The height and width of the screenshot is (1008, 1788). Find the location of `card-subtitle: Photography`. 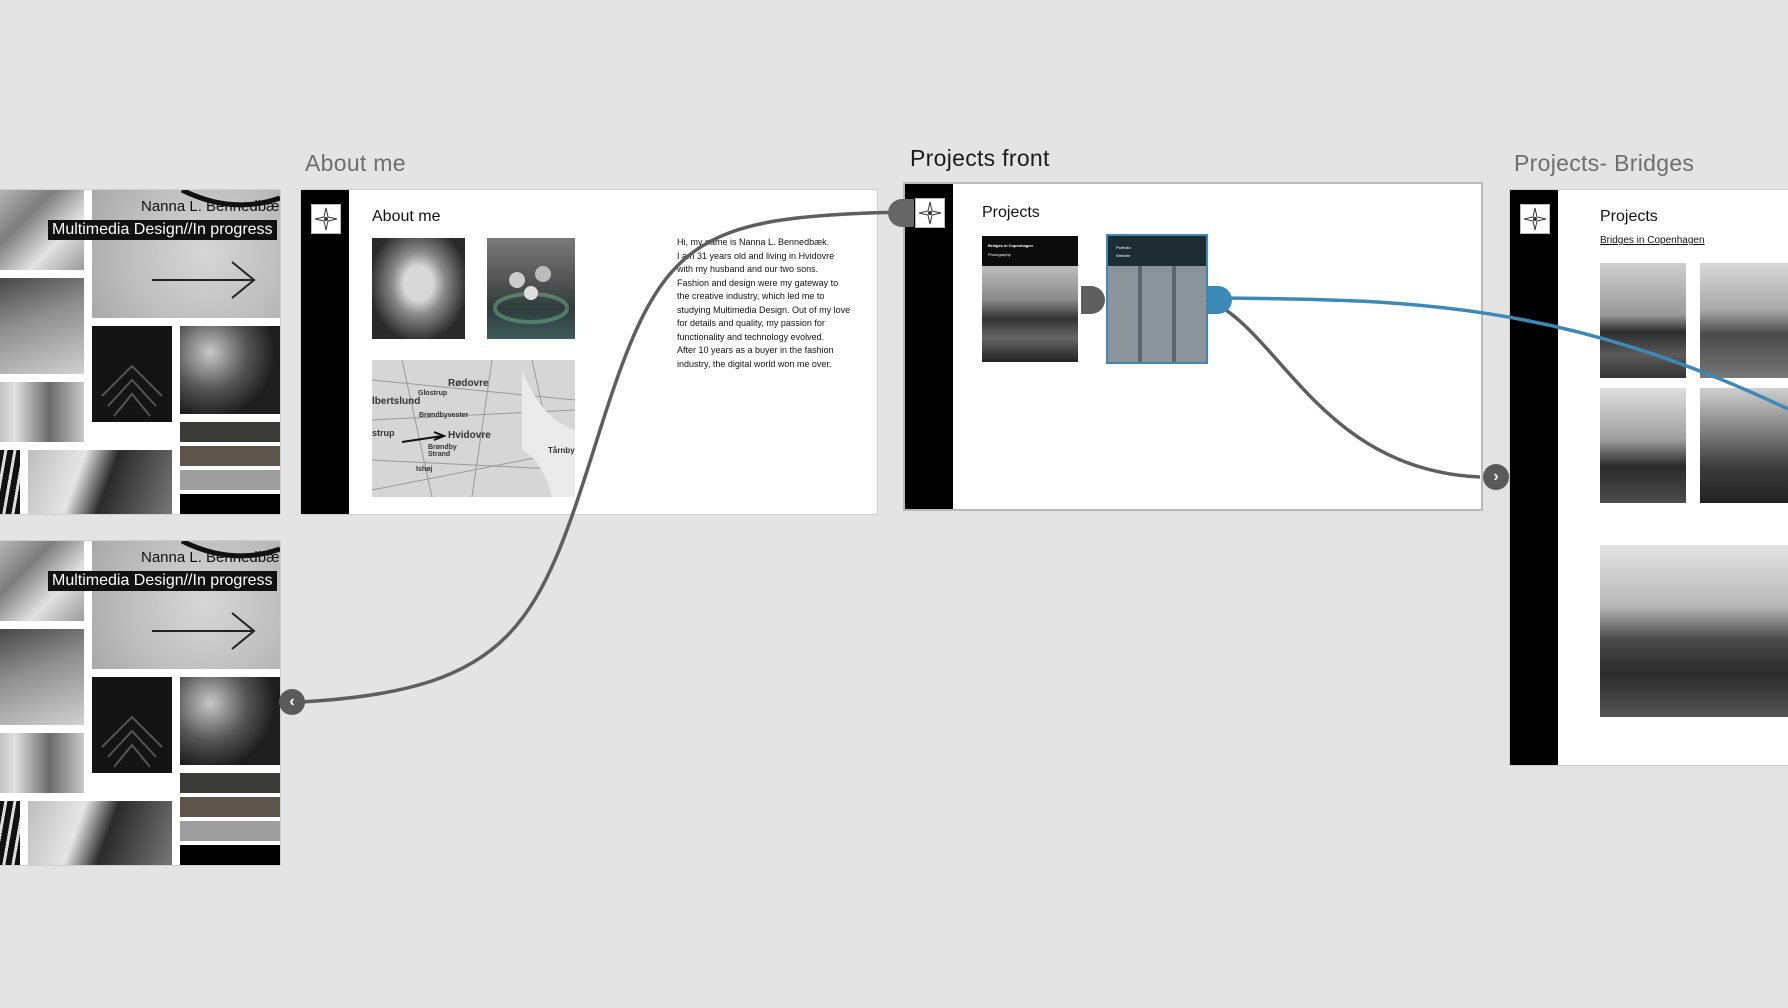

card-subtitle: Photography is located at coordinates (999, 254).